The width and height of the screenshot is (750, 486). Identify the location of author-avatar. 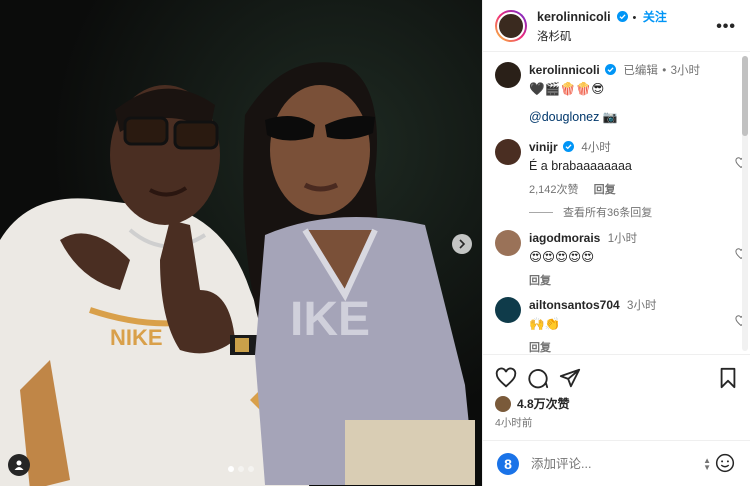
(511, 25).